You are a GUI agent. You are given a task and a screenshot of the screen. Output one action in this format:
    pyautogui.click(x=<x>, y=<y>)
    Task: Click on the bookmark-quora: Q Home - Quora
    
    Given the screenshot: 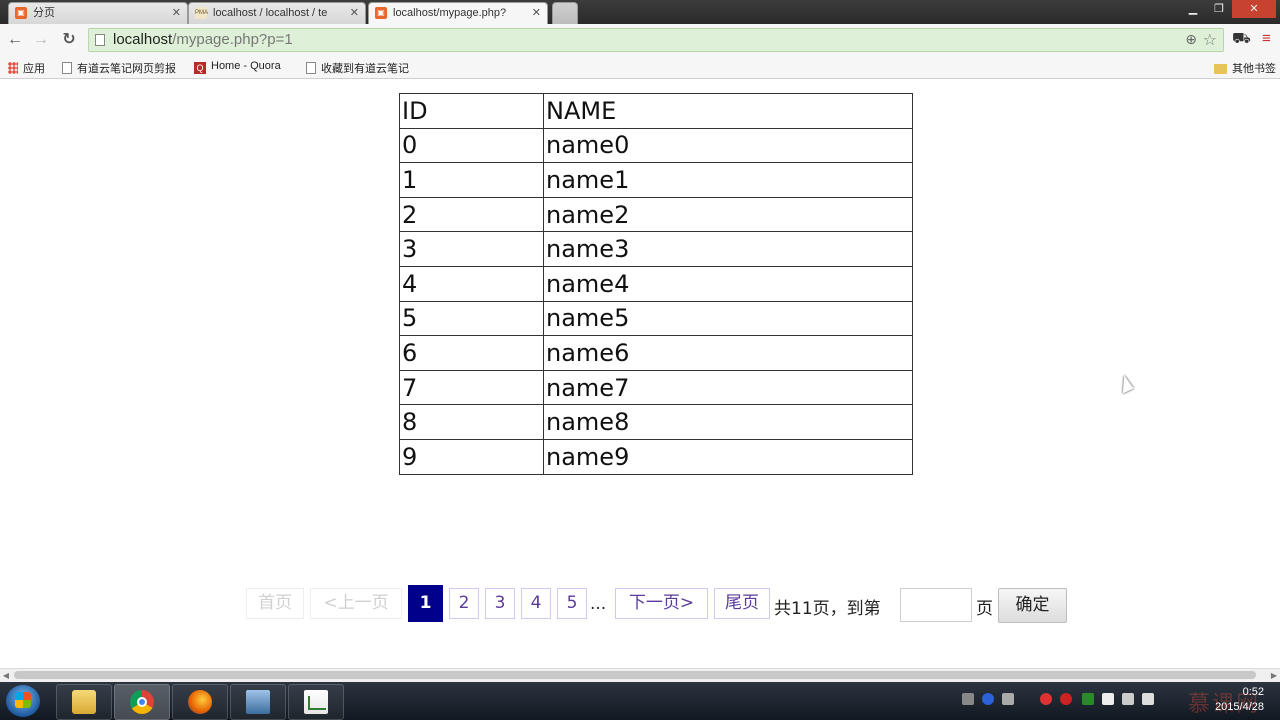 What is the action you would take?
    pyautogui.click(x=237, y=67)
    